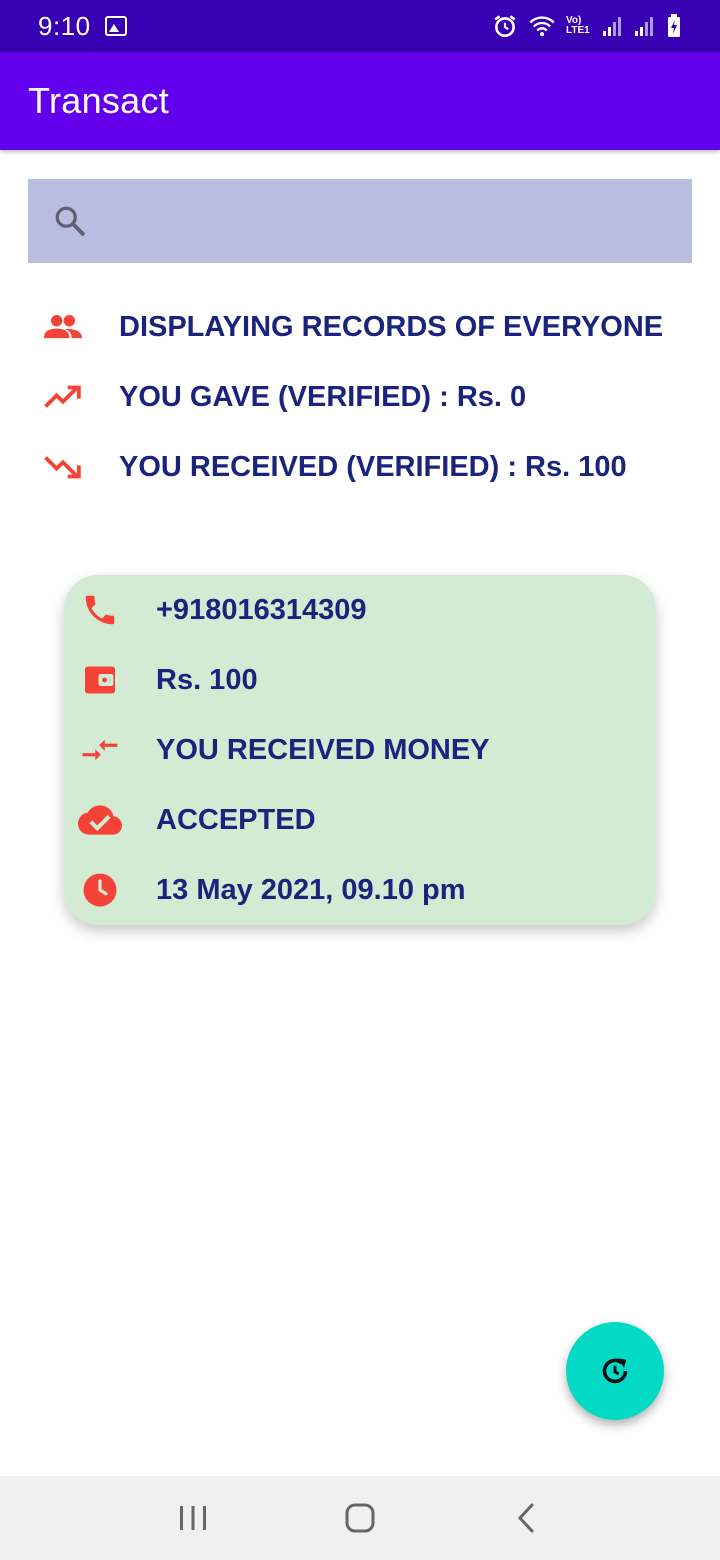 This screenshot has height=1560, width=720. I want to click on refresh-icon, so click(615, 1371).